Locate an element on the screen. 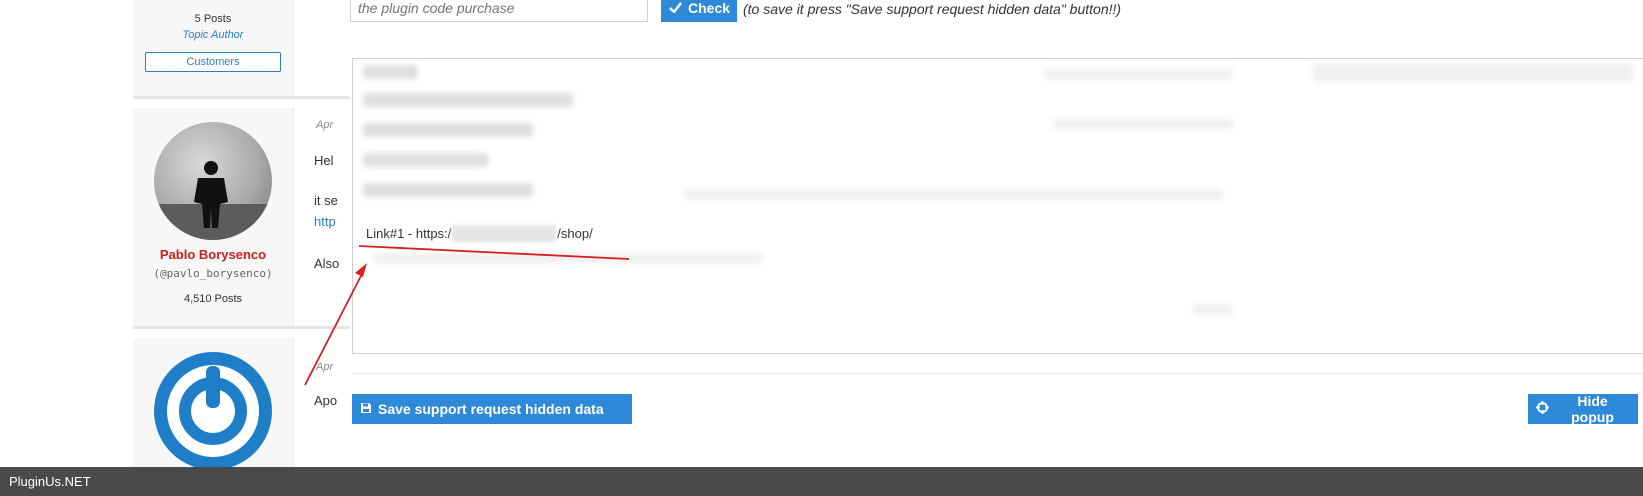 Image resolution: width=1643 pixels, height=496 pixels. save-button-label: Save support request hidden data is located at coordinates (491, 409).